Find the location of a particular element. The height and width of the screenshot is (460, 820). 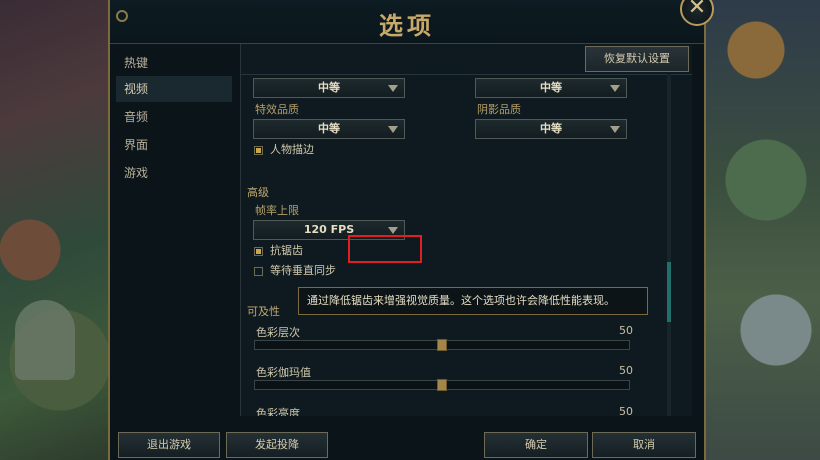

antialiasing-checkbox: 抗锯齿 is located at coordinates (278, 251).